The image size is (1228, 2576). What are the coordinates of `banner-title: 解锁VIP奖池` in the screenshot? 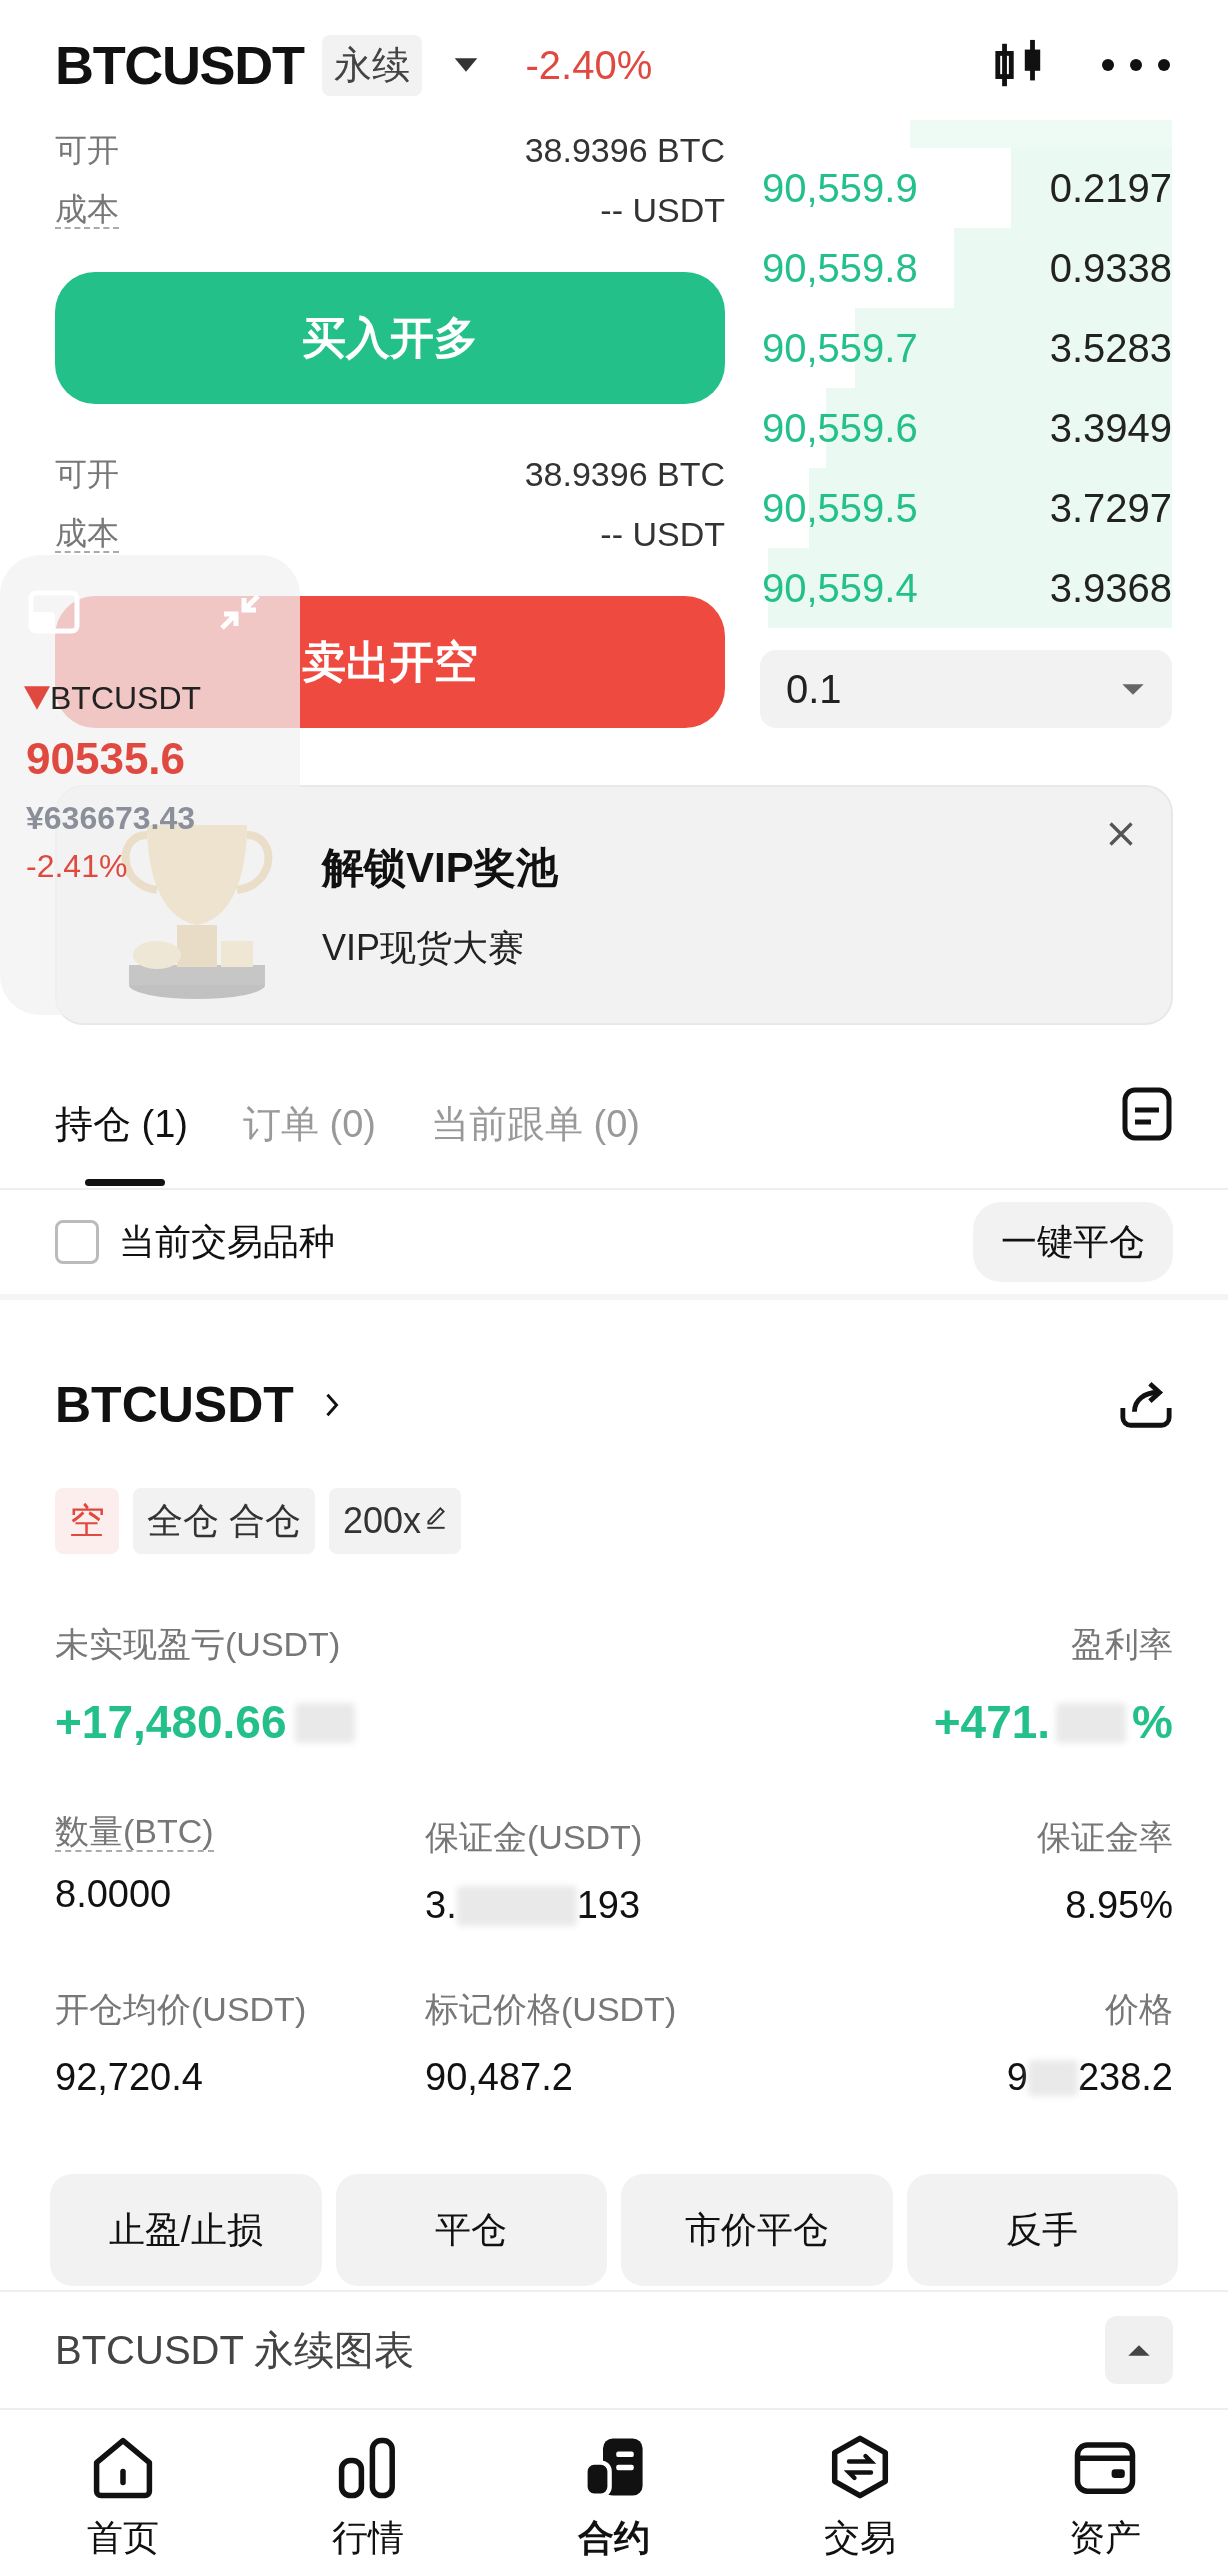 It's located at (440, 867).